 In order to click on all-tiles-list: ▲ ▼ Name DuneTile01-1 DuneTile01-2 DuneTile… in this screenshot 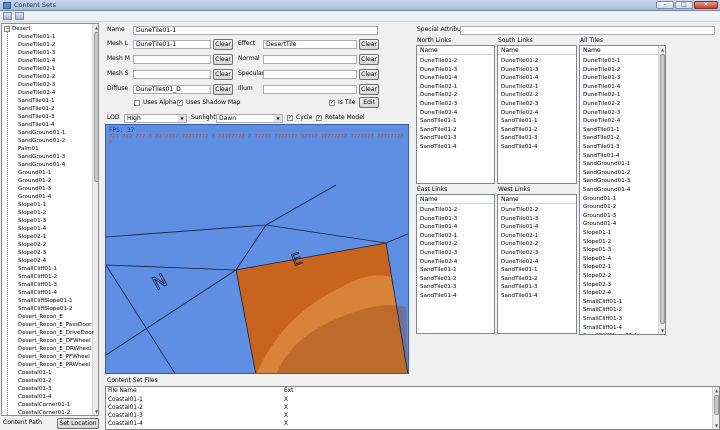, I will do `click(622, 190)`.